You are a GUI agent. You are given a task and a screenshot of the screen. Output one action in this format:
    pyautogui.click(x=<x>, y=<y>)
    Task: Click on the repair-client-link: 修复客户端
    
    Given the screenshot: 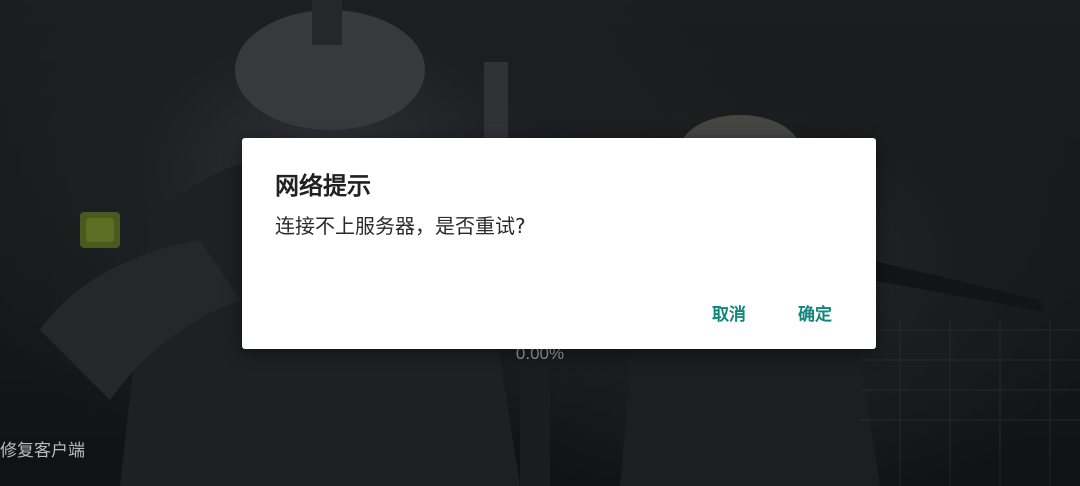 What is the action you would take?
    pyautogui.click(x=42, y=448)
    